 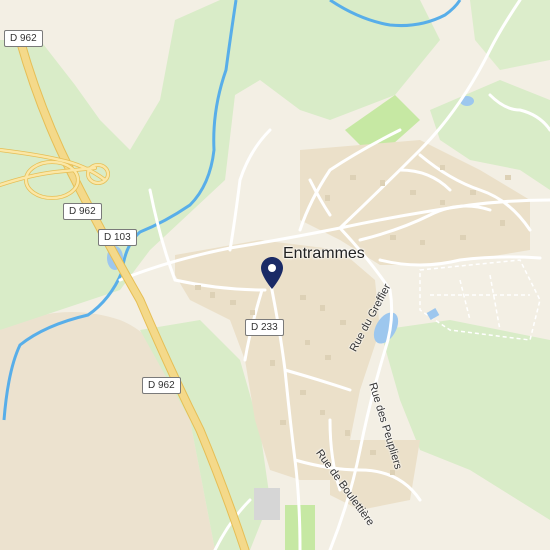 What do you see at coordinates (264, 327) in the screenshot?
I see `road-label-d233: D 233` at bounding box center [264, 327].